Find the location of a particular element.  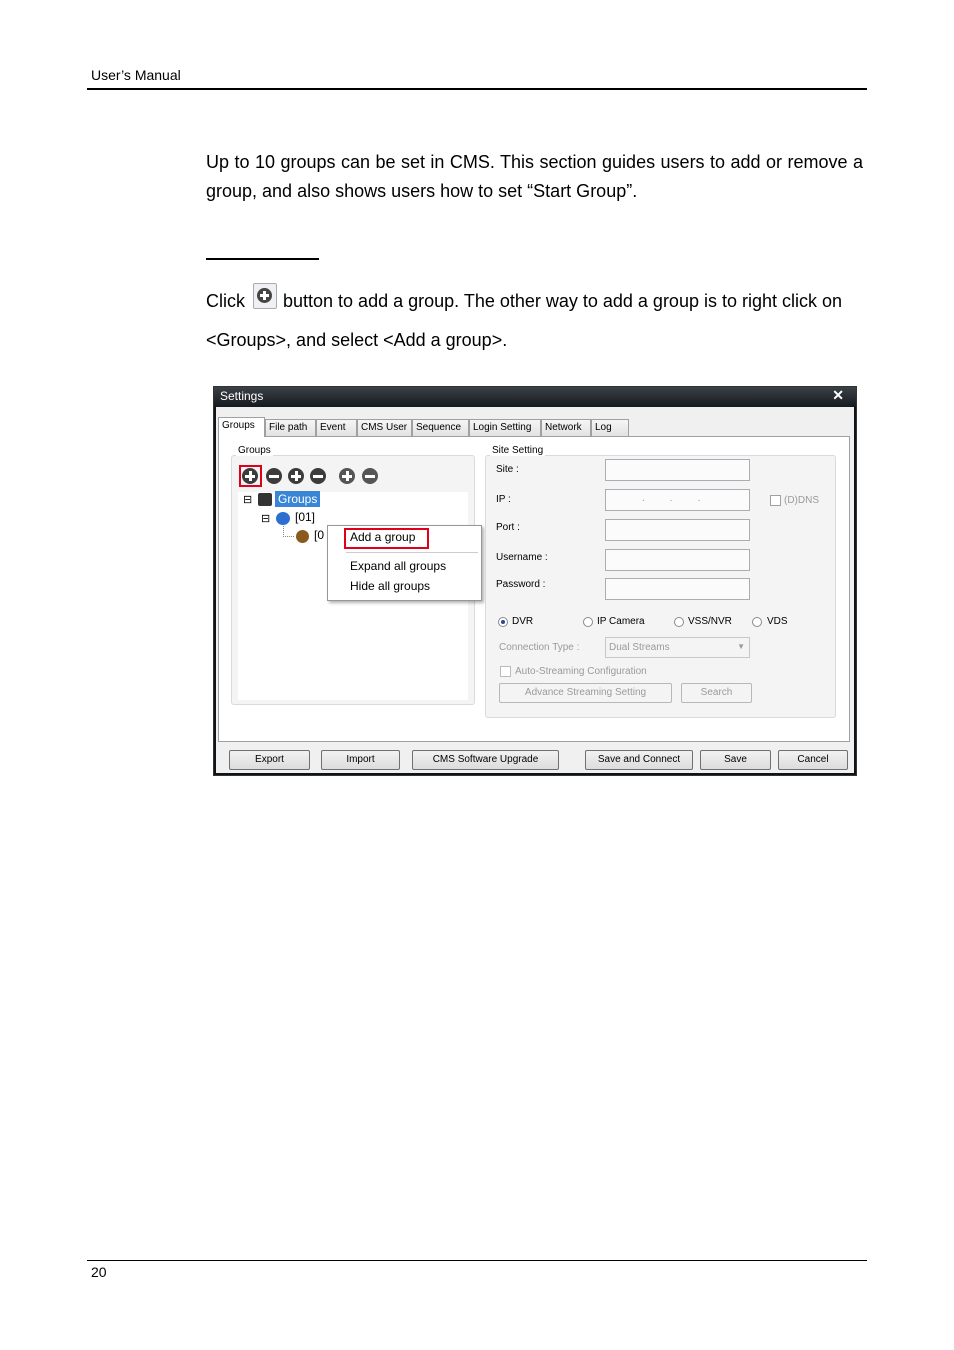

add-site-icon is located at coordinates (296, 476).